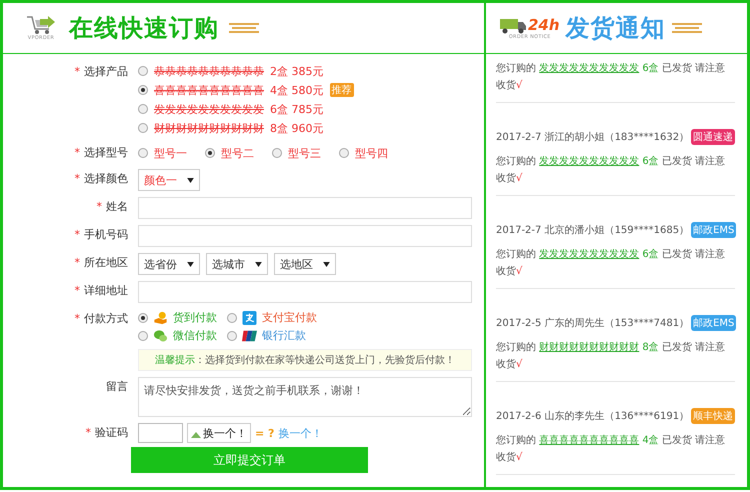  Describe the element at coordinates (237, 153) in the screenshot. I see `model-option: 型号二` at that location.